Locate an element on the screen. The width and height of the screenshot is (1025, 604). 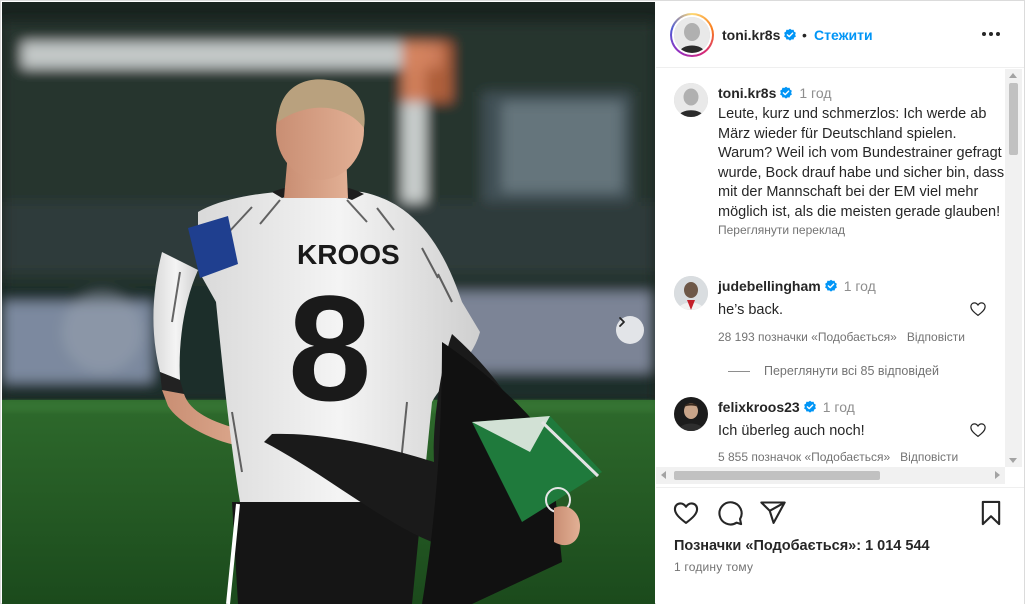
vertical-scroll-thumb is located at coordinates (1013, 119).